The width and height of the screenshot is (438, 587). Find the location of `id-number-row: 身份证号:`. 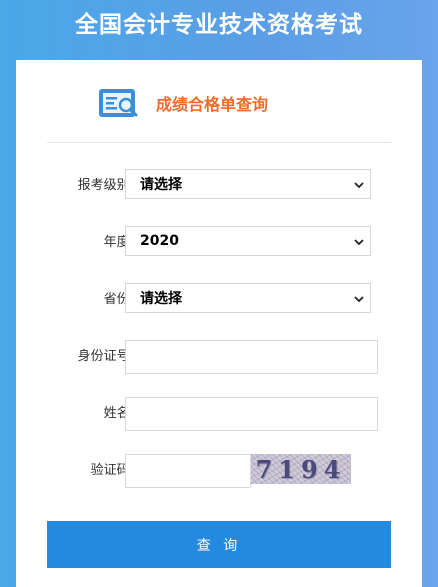

id-number-row: 身份证号: is located at coordinates (219, 357).